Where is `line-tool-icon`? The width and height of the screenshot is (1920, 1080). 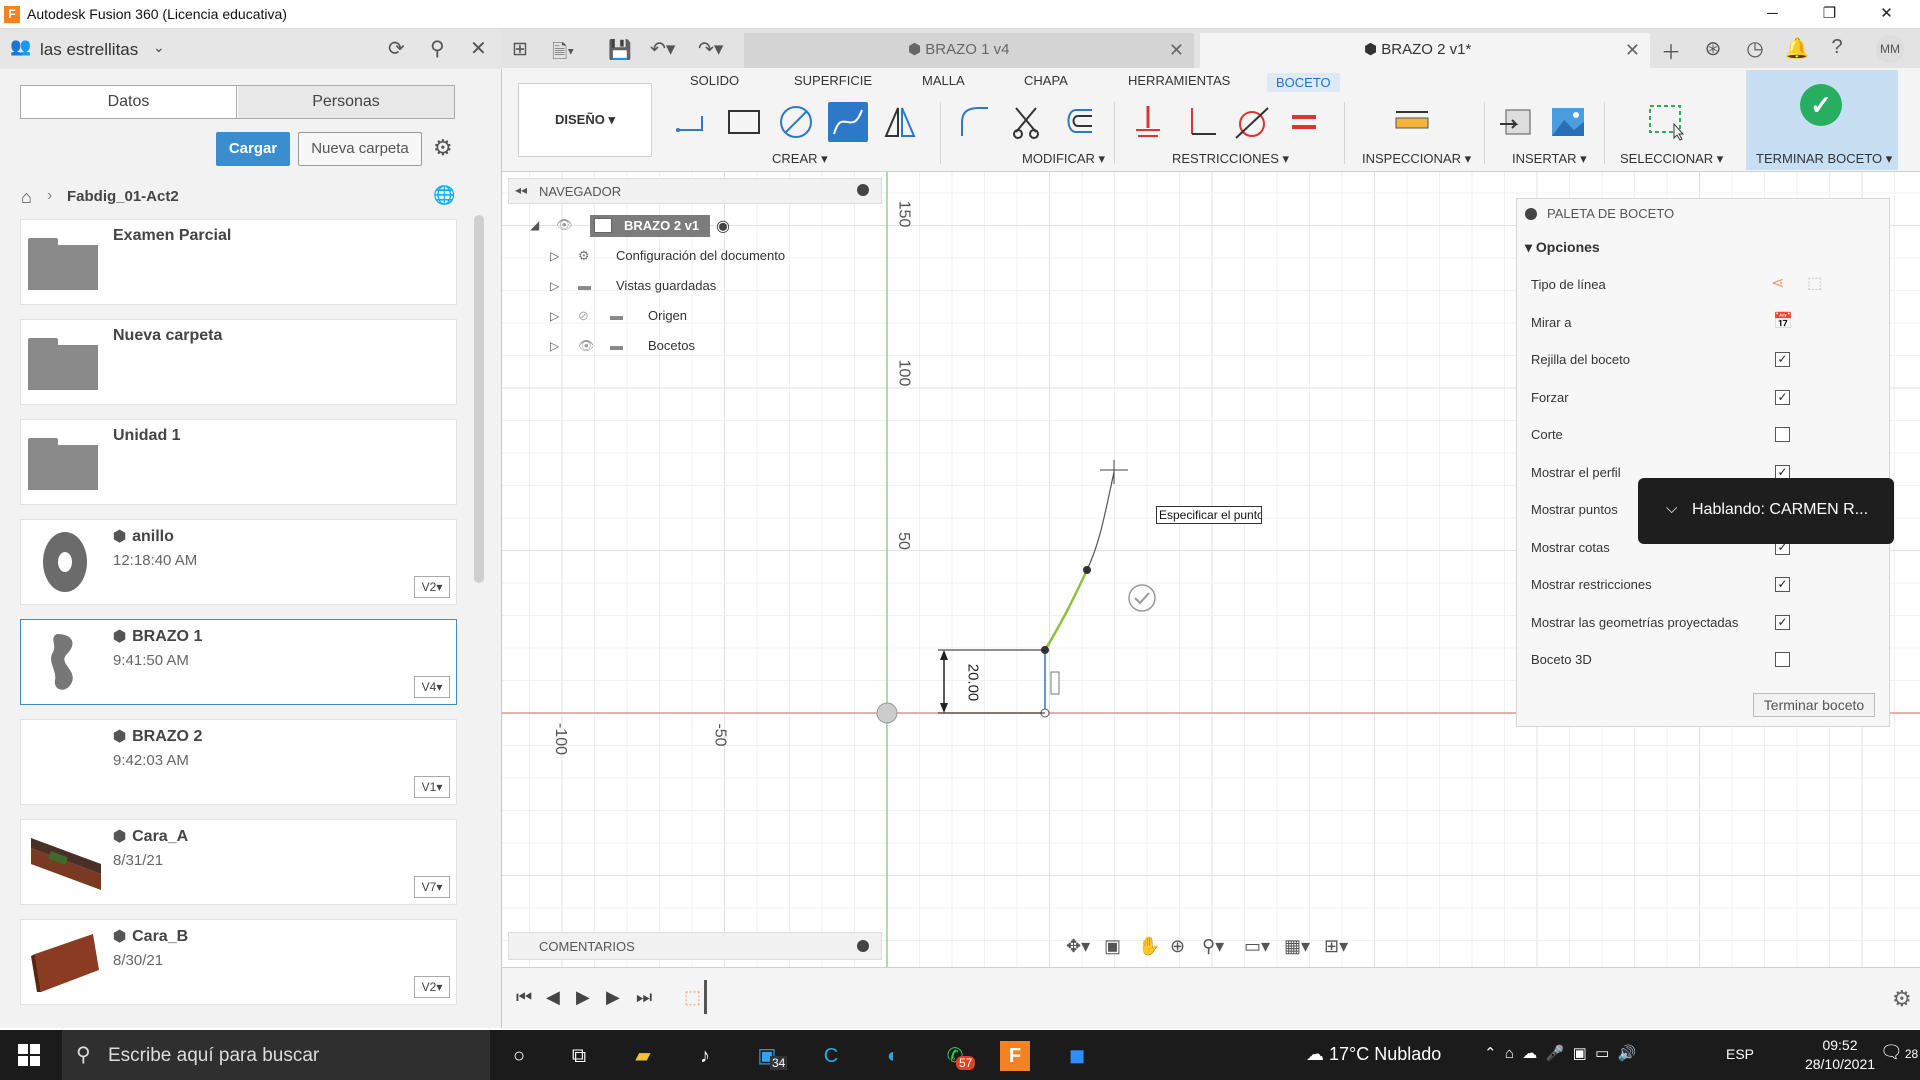 line-tool-icon is located at coordinates (692, 122).